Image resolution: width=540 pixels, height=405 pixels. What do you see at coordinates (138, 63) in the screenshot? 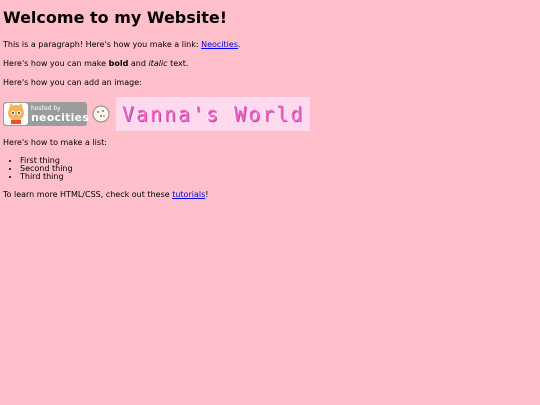
I see `formatting-middle: and` at bounding box center [138, 63].